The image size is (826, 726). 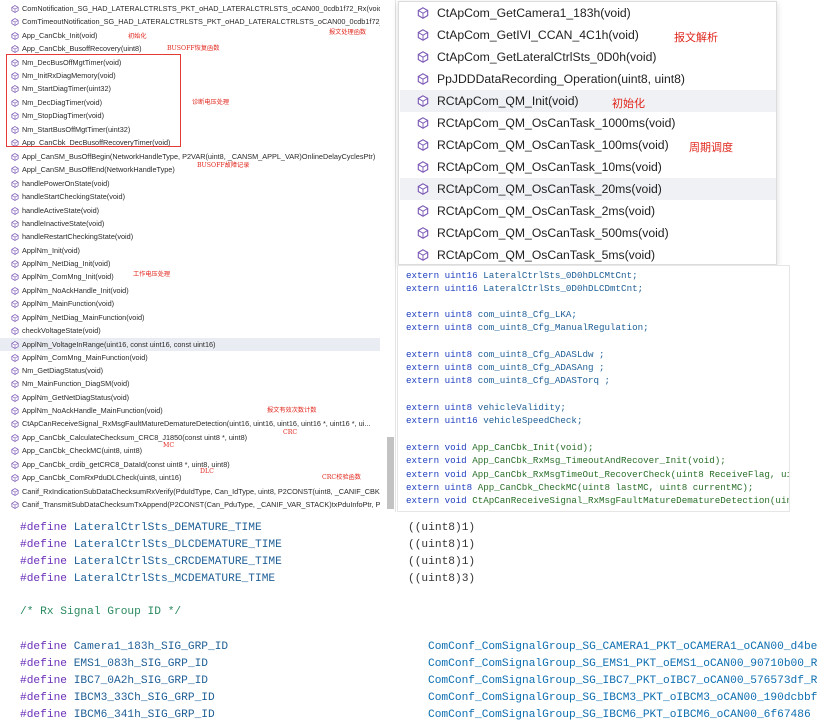 I want to click on define-value-text: ((uint8)1), so click(x=442, y=562).